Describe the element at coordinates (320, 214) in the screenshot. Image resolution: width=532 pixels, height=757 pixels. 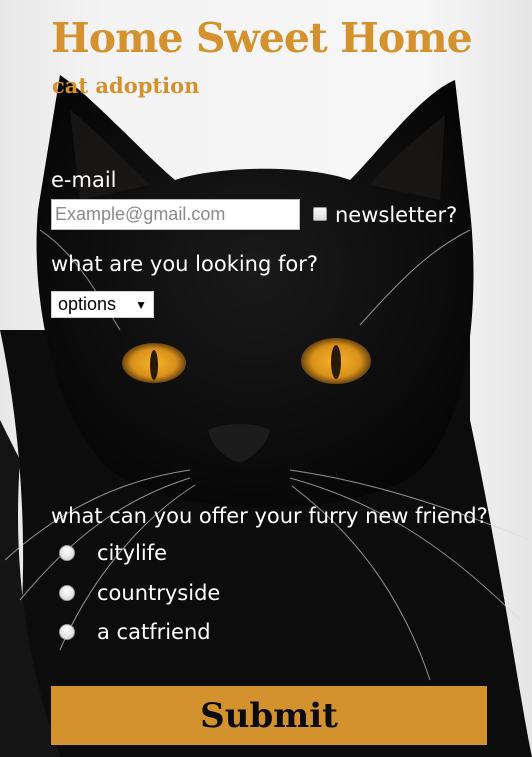
I see `newsletter-checkbox` at that location.